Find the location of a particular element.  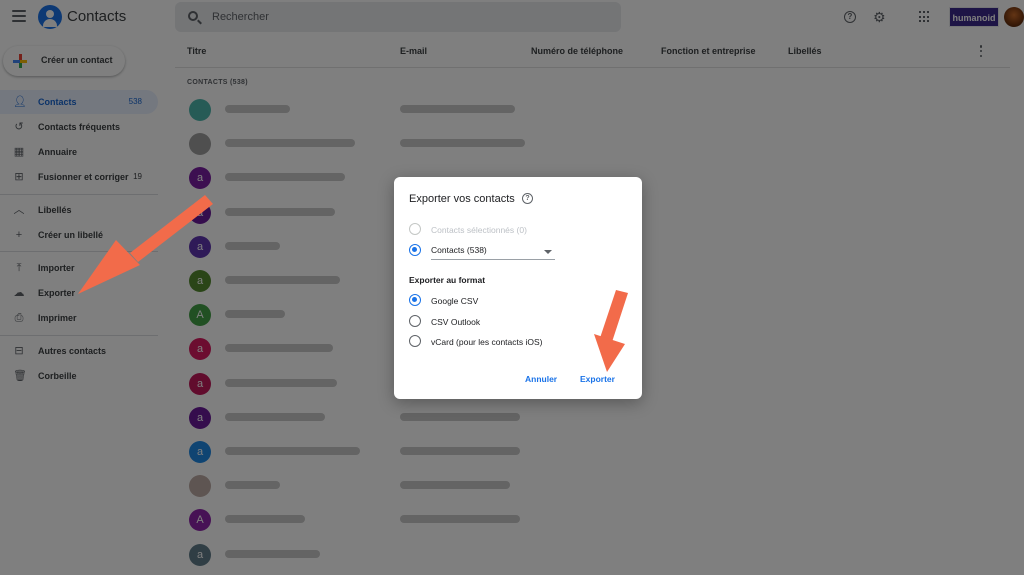

export-button: Exporter is located at coordinates (597, 379).